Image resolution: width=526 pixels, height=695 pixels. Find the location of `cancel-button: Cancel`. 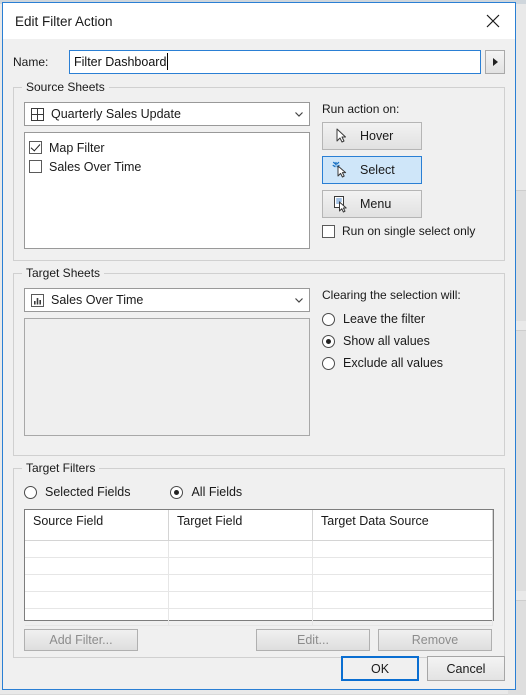

cancel-button: Cancel is located at coordinates (466, 668).